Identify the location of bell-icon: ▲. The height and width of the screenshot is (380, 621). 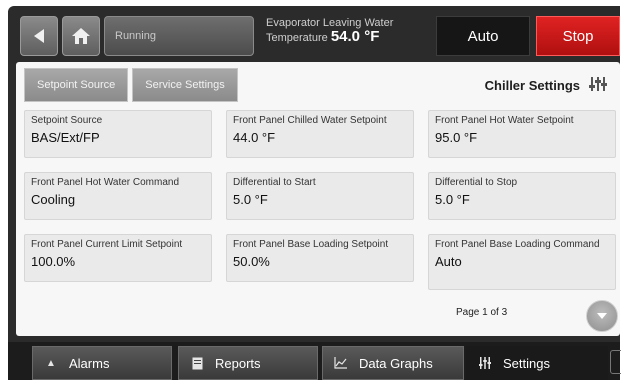
(51, 363).